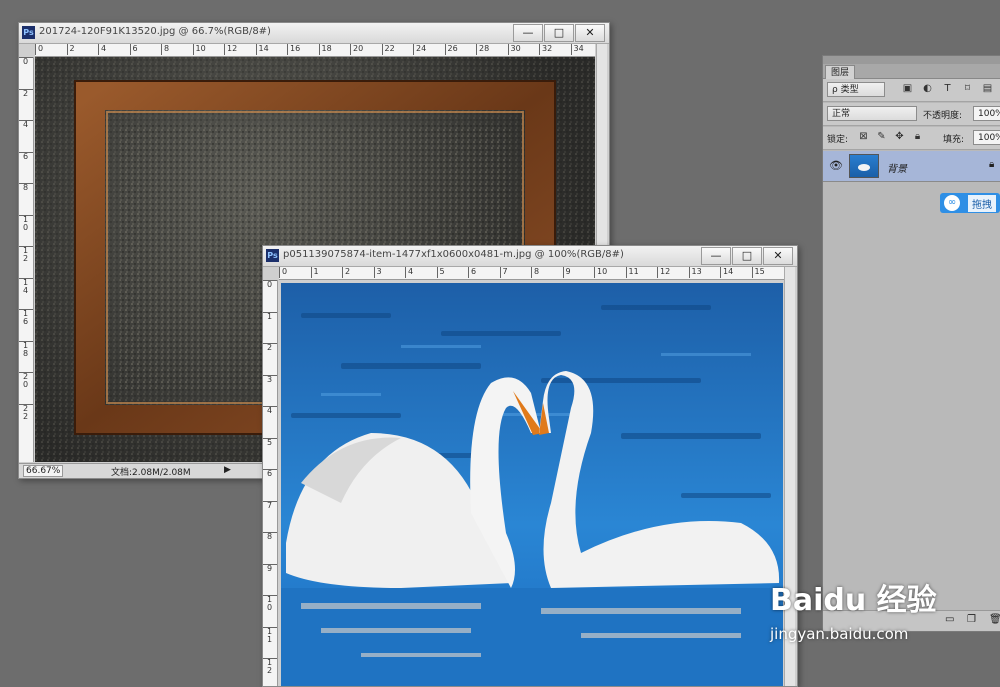 The height and width of the screenshot is (687, 1000). Describe the element at coordinates (967, 88) in the screenshot. I see `filter-shape-icon: ⌑` at that location.